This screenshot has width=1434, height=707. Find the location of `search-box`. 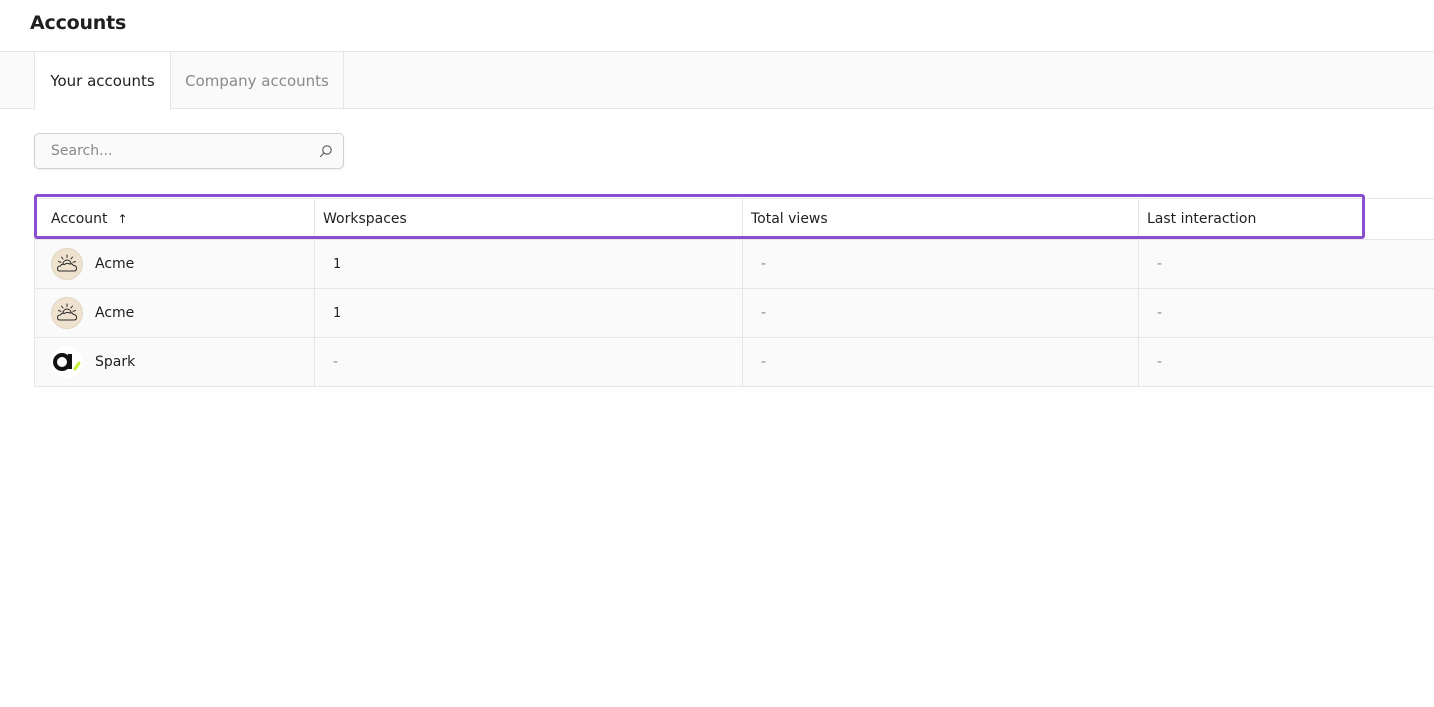

search-box is located at coordinates (189, 151).